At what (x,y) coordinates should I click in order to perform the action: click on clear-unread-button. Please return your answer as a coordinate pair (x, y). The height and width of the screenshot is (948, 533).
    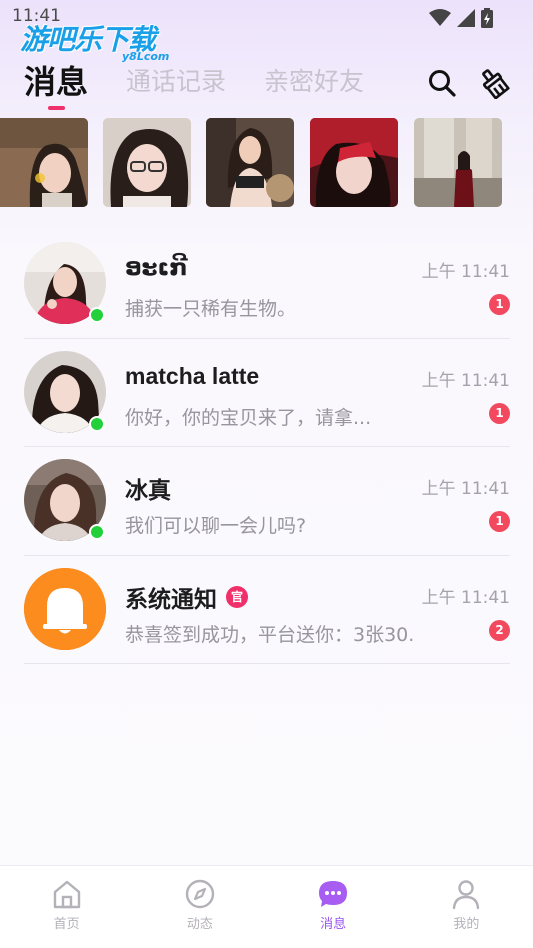
    Looking at the image, I should click on (494, 83).